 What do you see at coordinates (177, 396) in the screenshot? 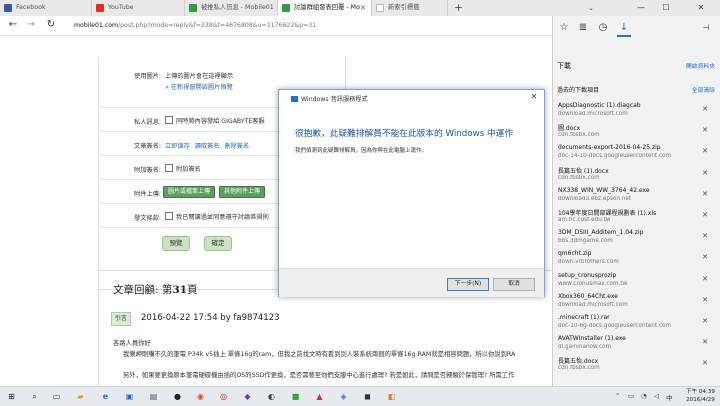
I see `media-icon: ●` at bounding box center [177, 396].